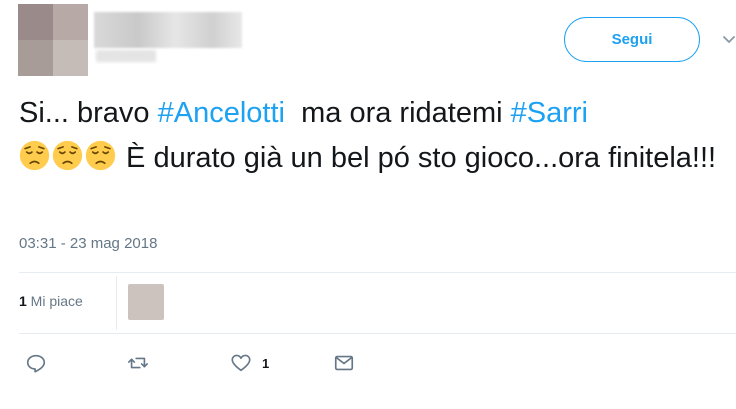  I want to click on likes-number: 1, so click(23, 301).